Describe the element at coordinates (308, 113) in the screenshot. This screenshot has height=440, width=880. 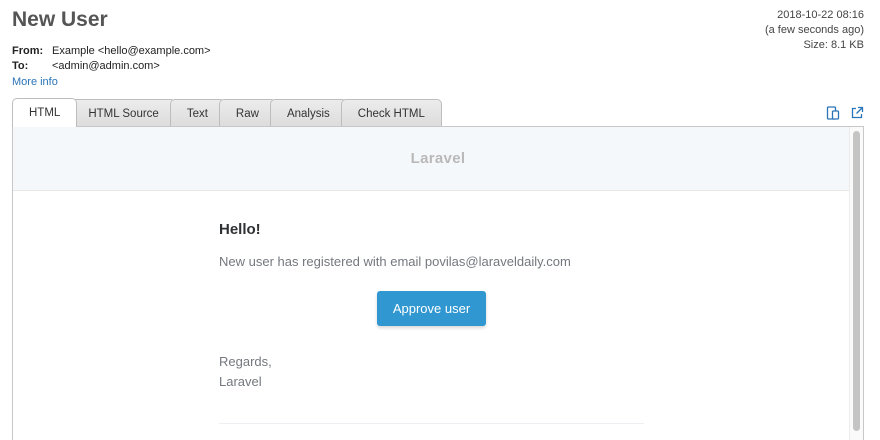
I see `tab-analysis: Analysis` at that location.